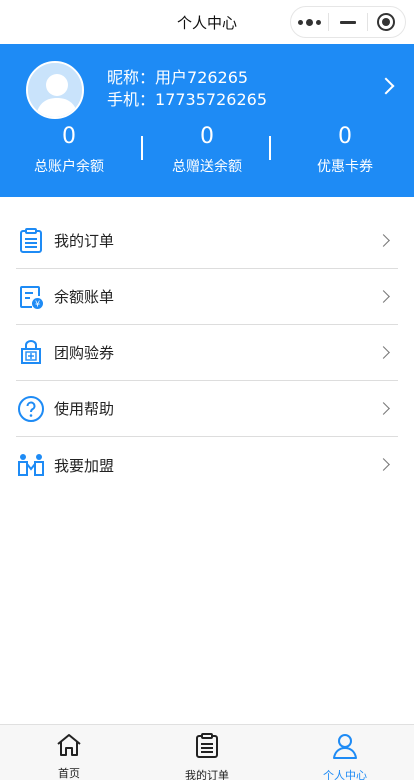  Describe the element at coordinates (207, 241) in the screenshot. I see `menu-item-my-orders: 我的订单` at that location.